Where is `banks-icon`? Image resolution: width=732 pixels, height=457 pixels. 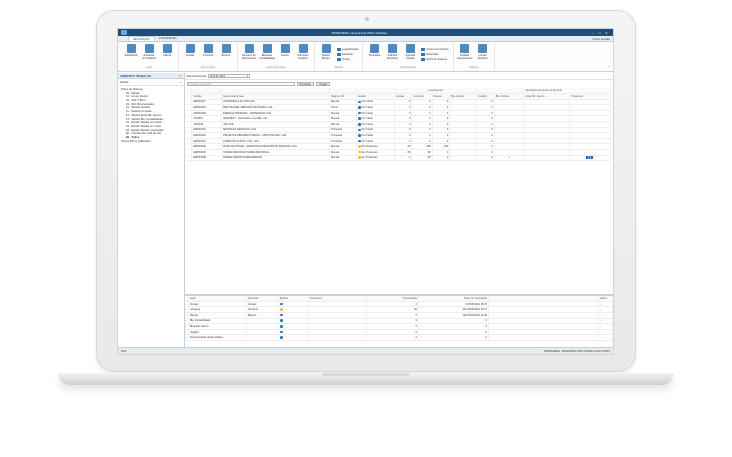 banks-icon is located at coordinates (226, 48).